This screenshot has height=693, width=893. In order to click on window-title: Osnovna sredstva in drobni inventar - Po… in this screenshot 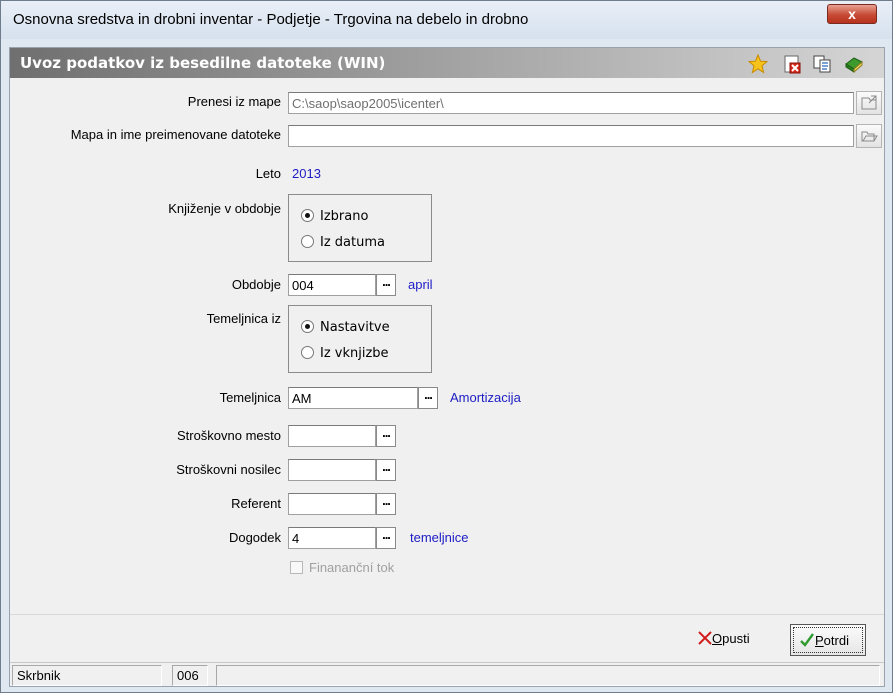, I will do `click(271, 19)`.